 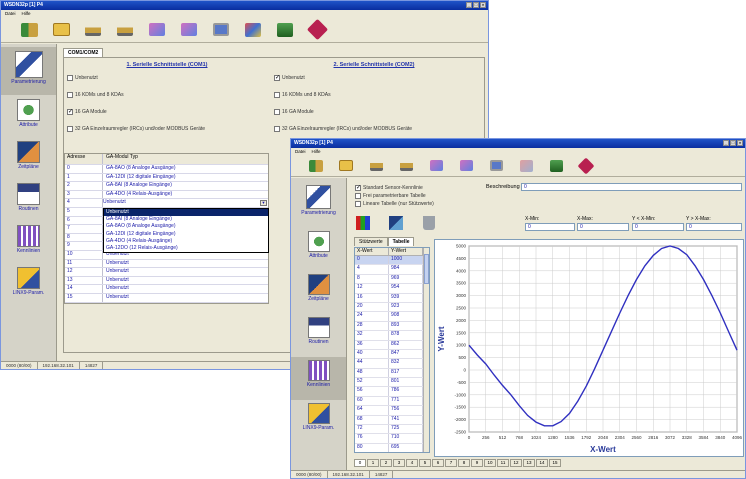 I want to click on page-button: 2, so click(x=386, y=463).